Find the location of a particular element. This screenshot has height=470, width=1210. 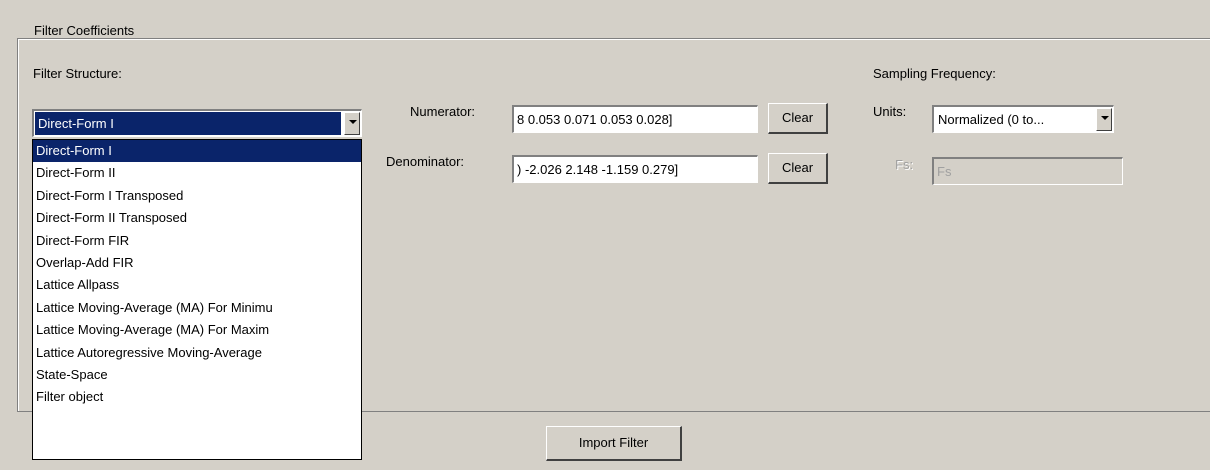

import-filter-button: Import Filter is located at coordinates (614, 443).